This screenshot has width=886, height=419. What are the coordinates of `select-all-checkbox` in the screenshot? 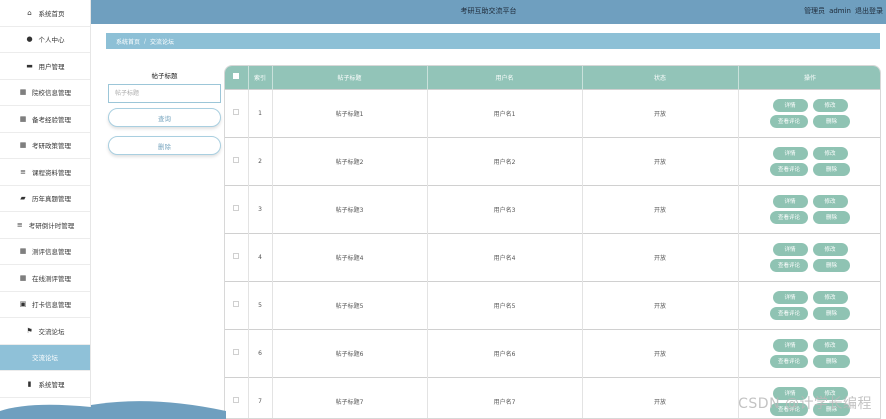 It's located at (236, 76).